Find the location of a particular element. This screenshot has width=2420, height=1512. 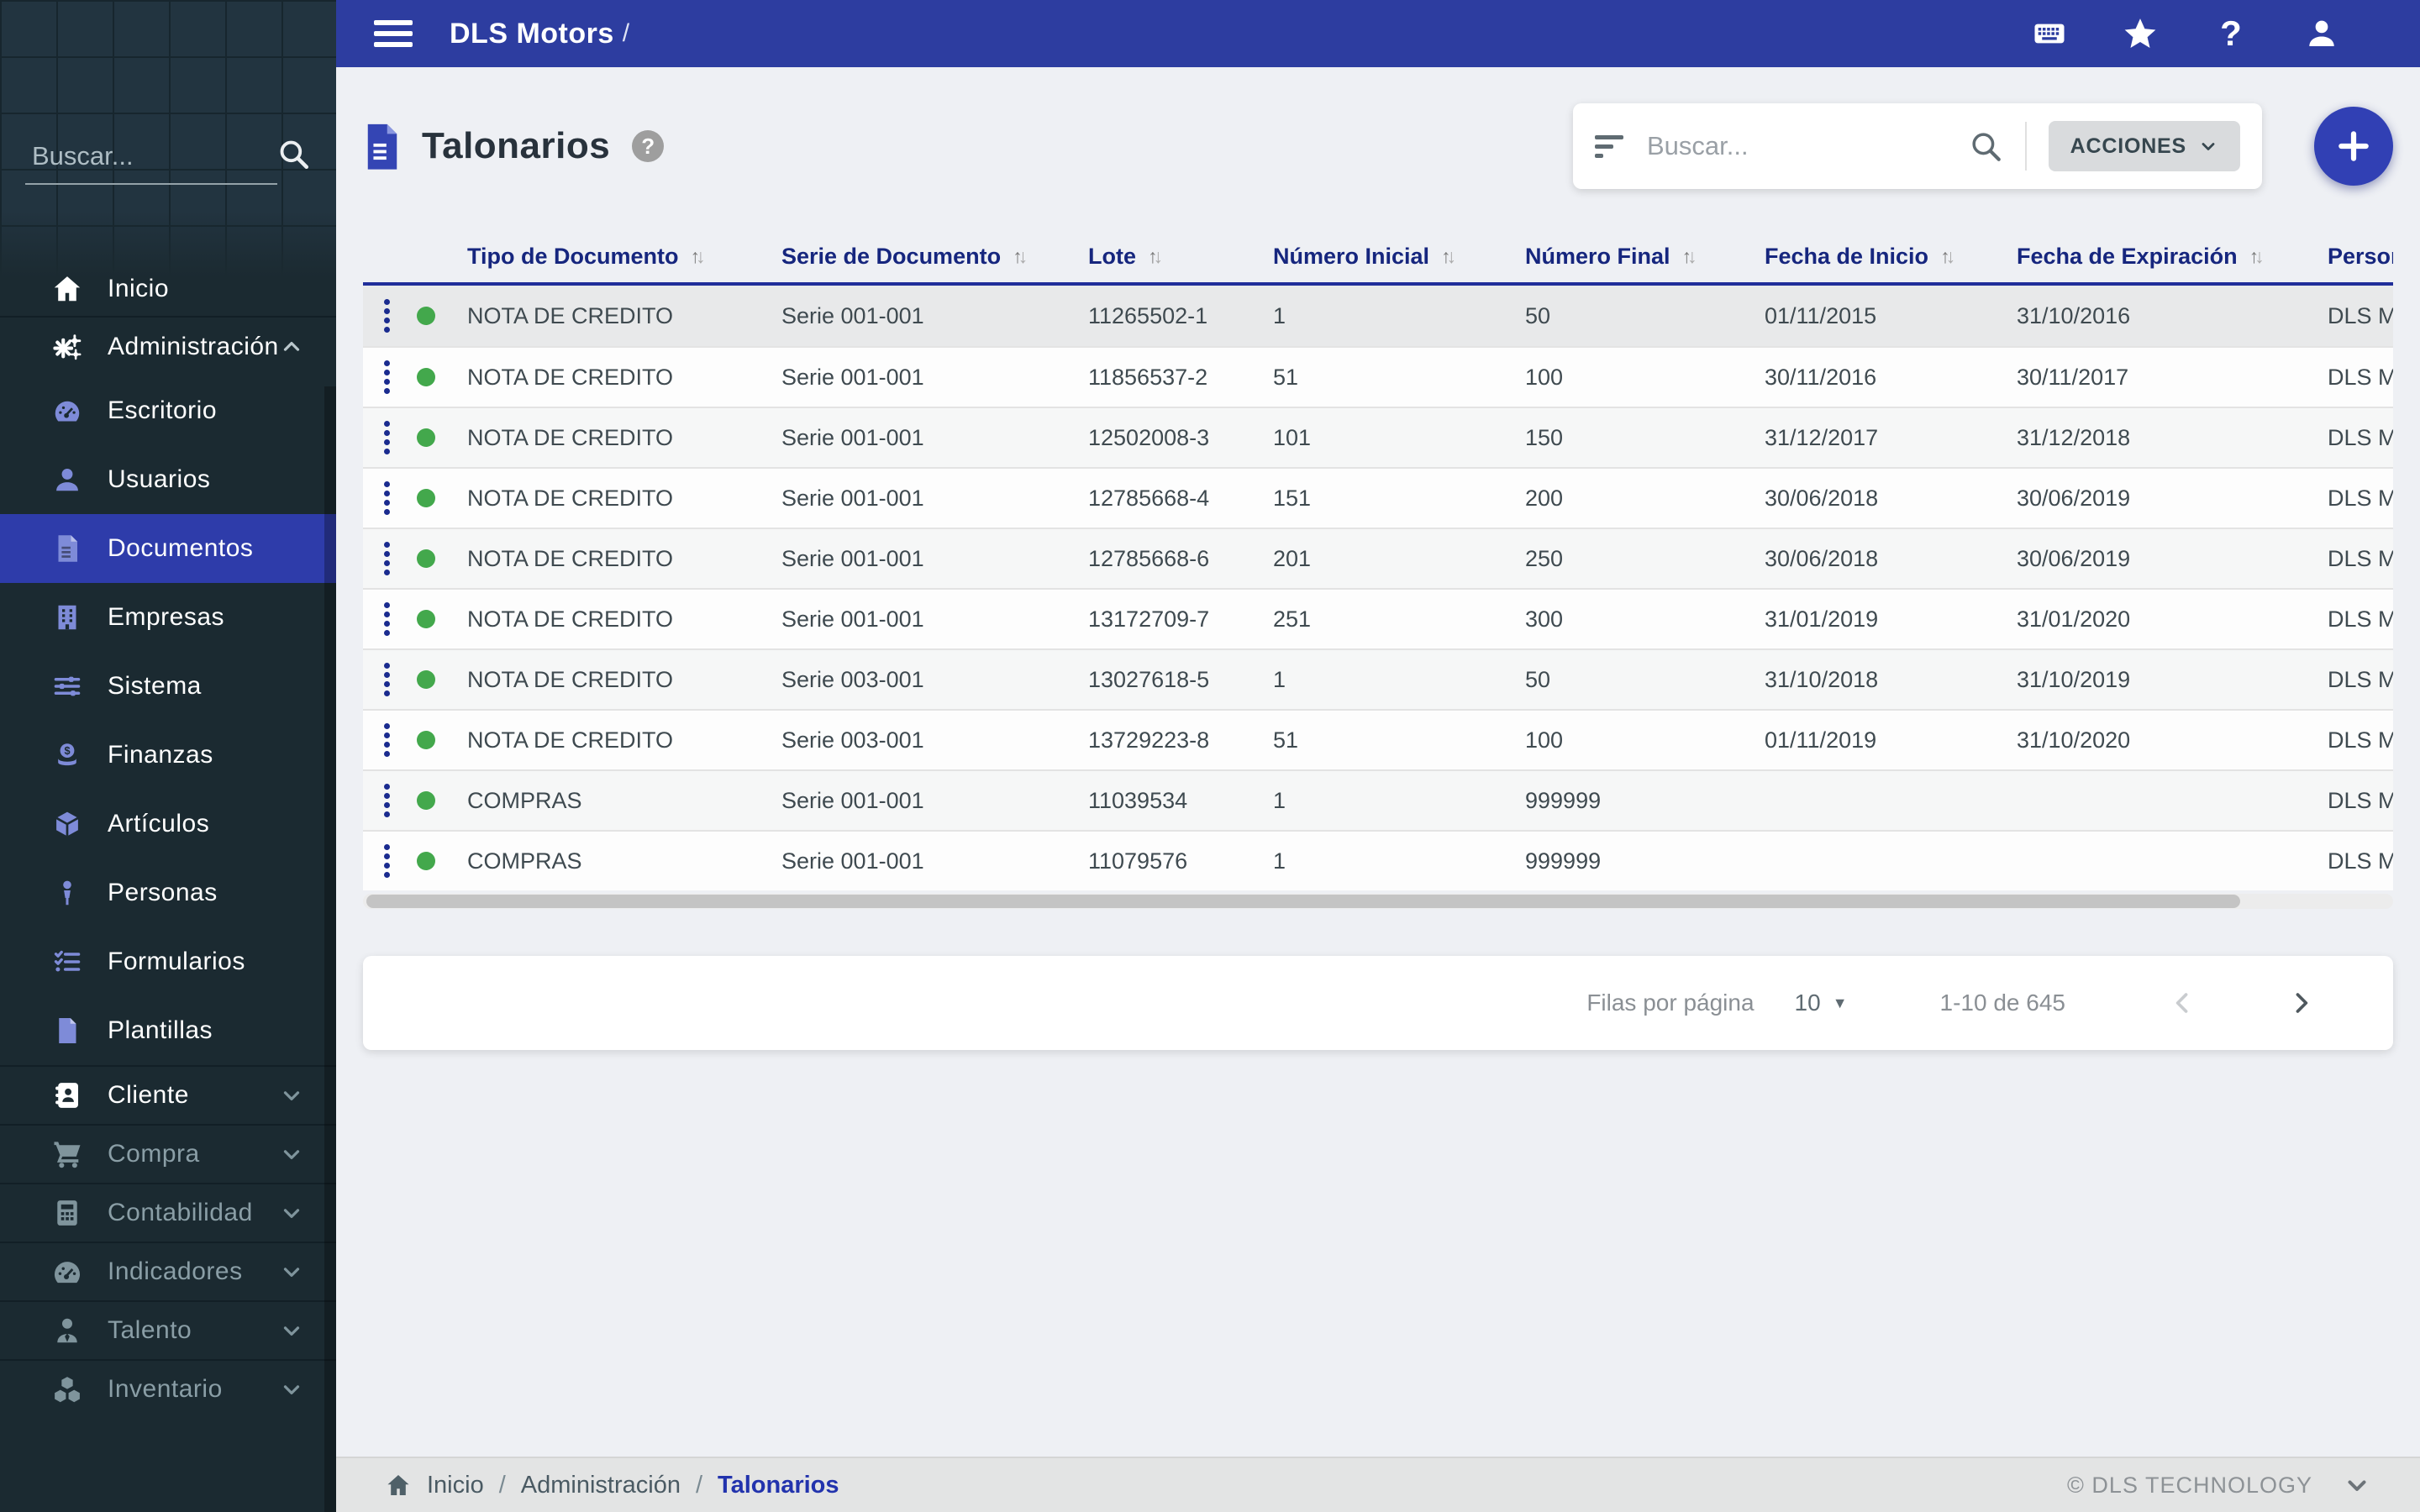

sidebar-item-cliente: Cliente is located at coordinates (168, 1094).